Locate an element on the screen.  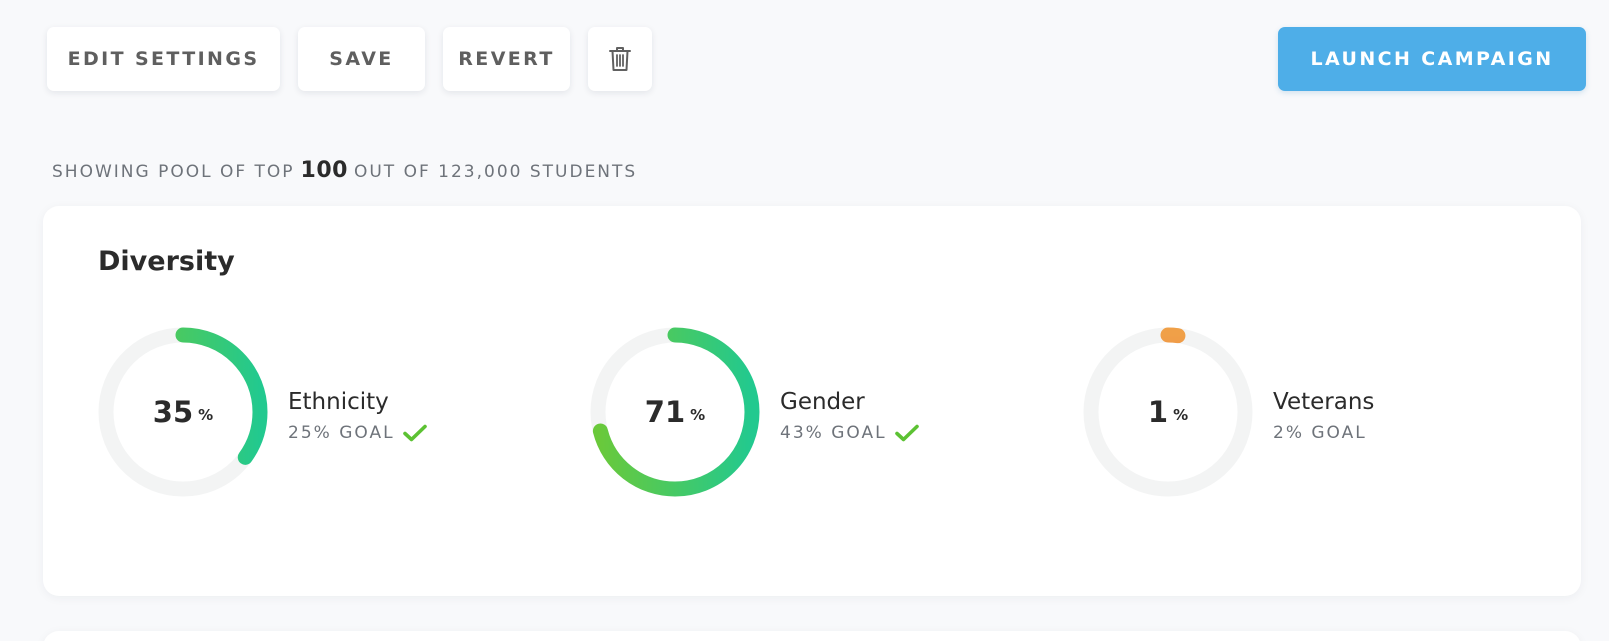
metric-goal: 43% GOAL is located at coordinates (849, 433).